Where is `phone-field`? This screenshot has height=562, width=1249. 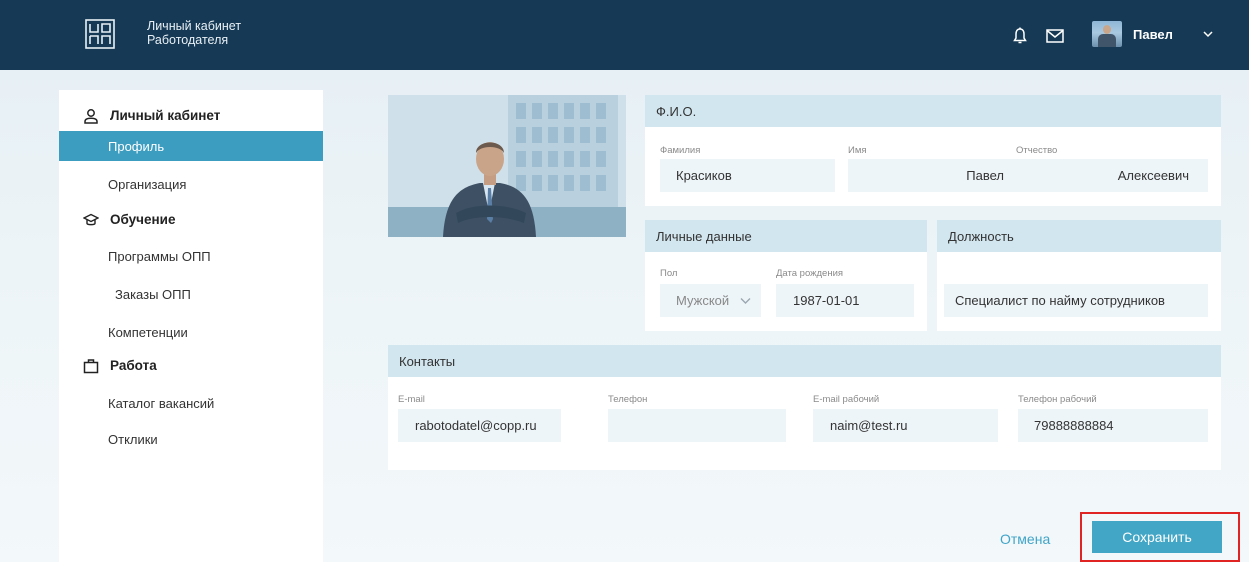 phone-field is located at coordinates (697, 425).